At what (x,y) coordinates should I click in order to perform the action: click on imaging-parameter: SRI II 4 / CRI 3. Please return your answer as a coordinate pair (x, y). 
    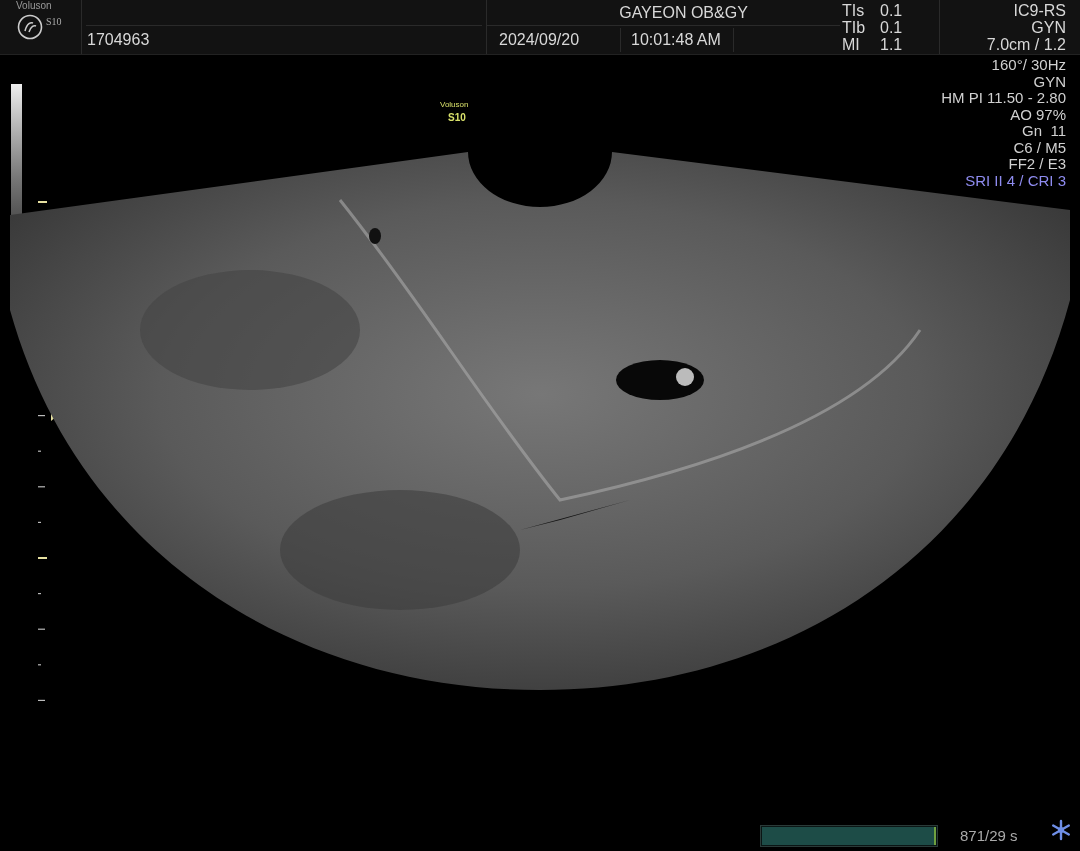
    Looking at the image, I should click on (1015, 180).